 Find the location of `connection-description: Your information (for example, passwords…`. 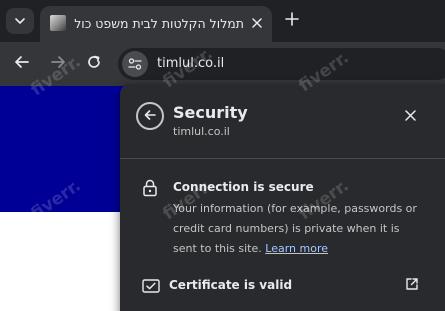

connection-description: Your information (for example, passwords… is located at coordinates (298, 229).